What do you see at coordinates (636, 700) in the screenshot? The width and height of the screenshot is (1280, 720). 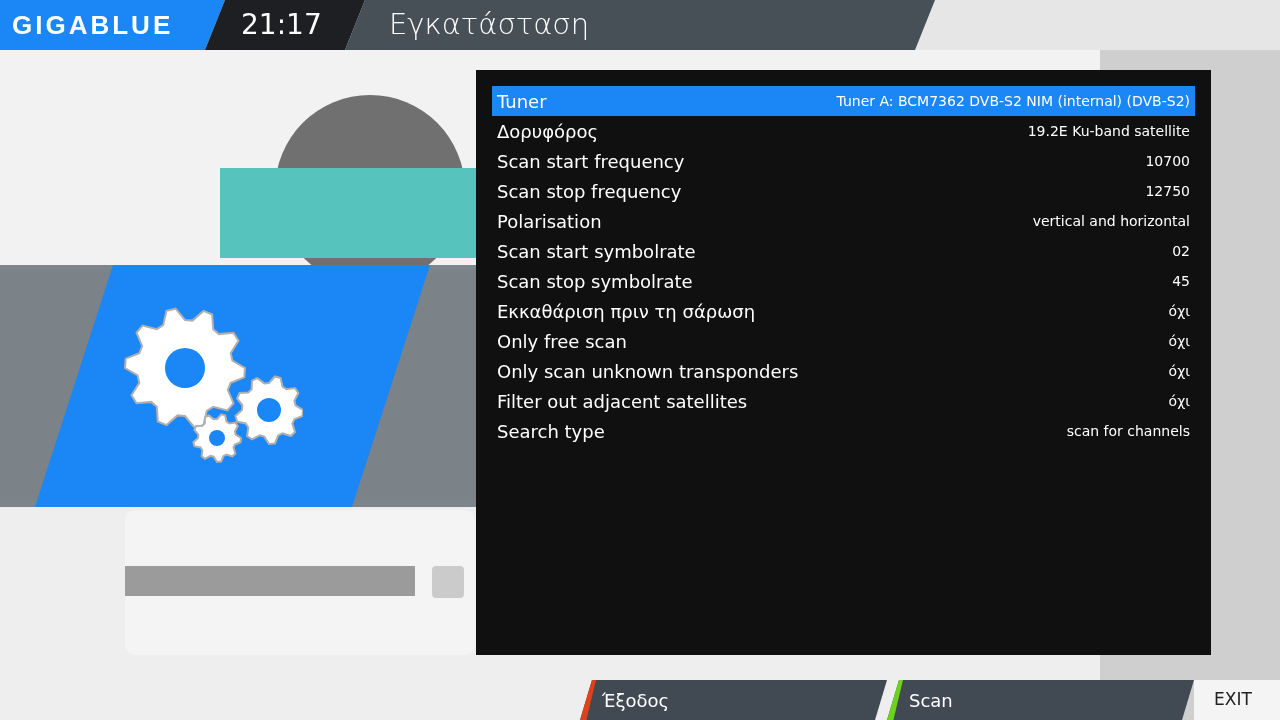 I see `key-label: Έξοδος` at bounding box center [636, 700].